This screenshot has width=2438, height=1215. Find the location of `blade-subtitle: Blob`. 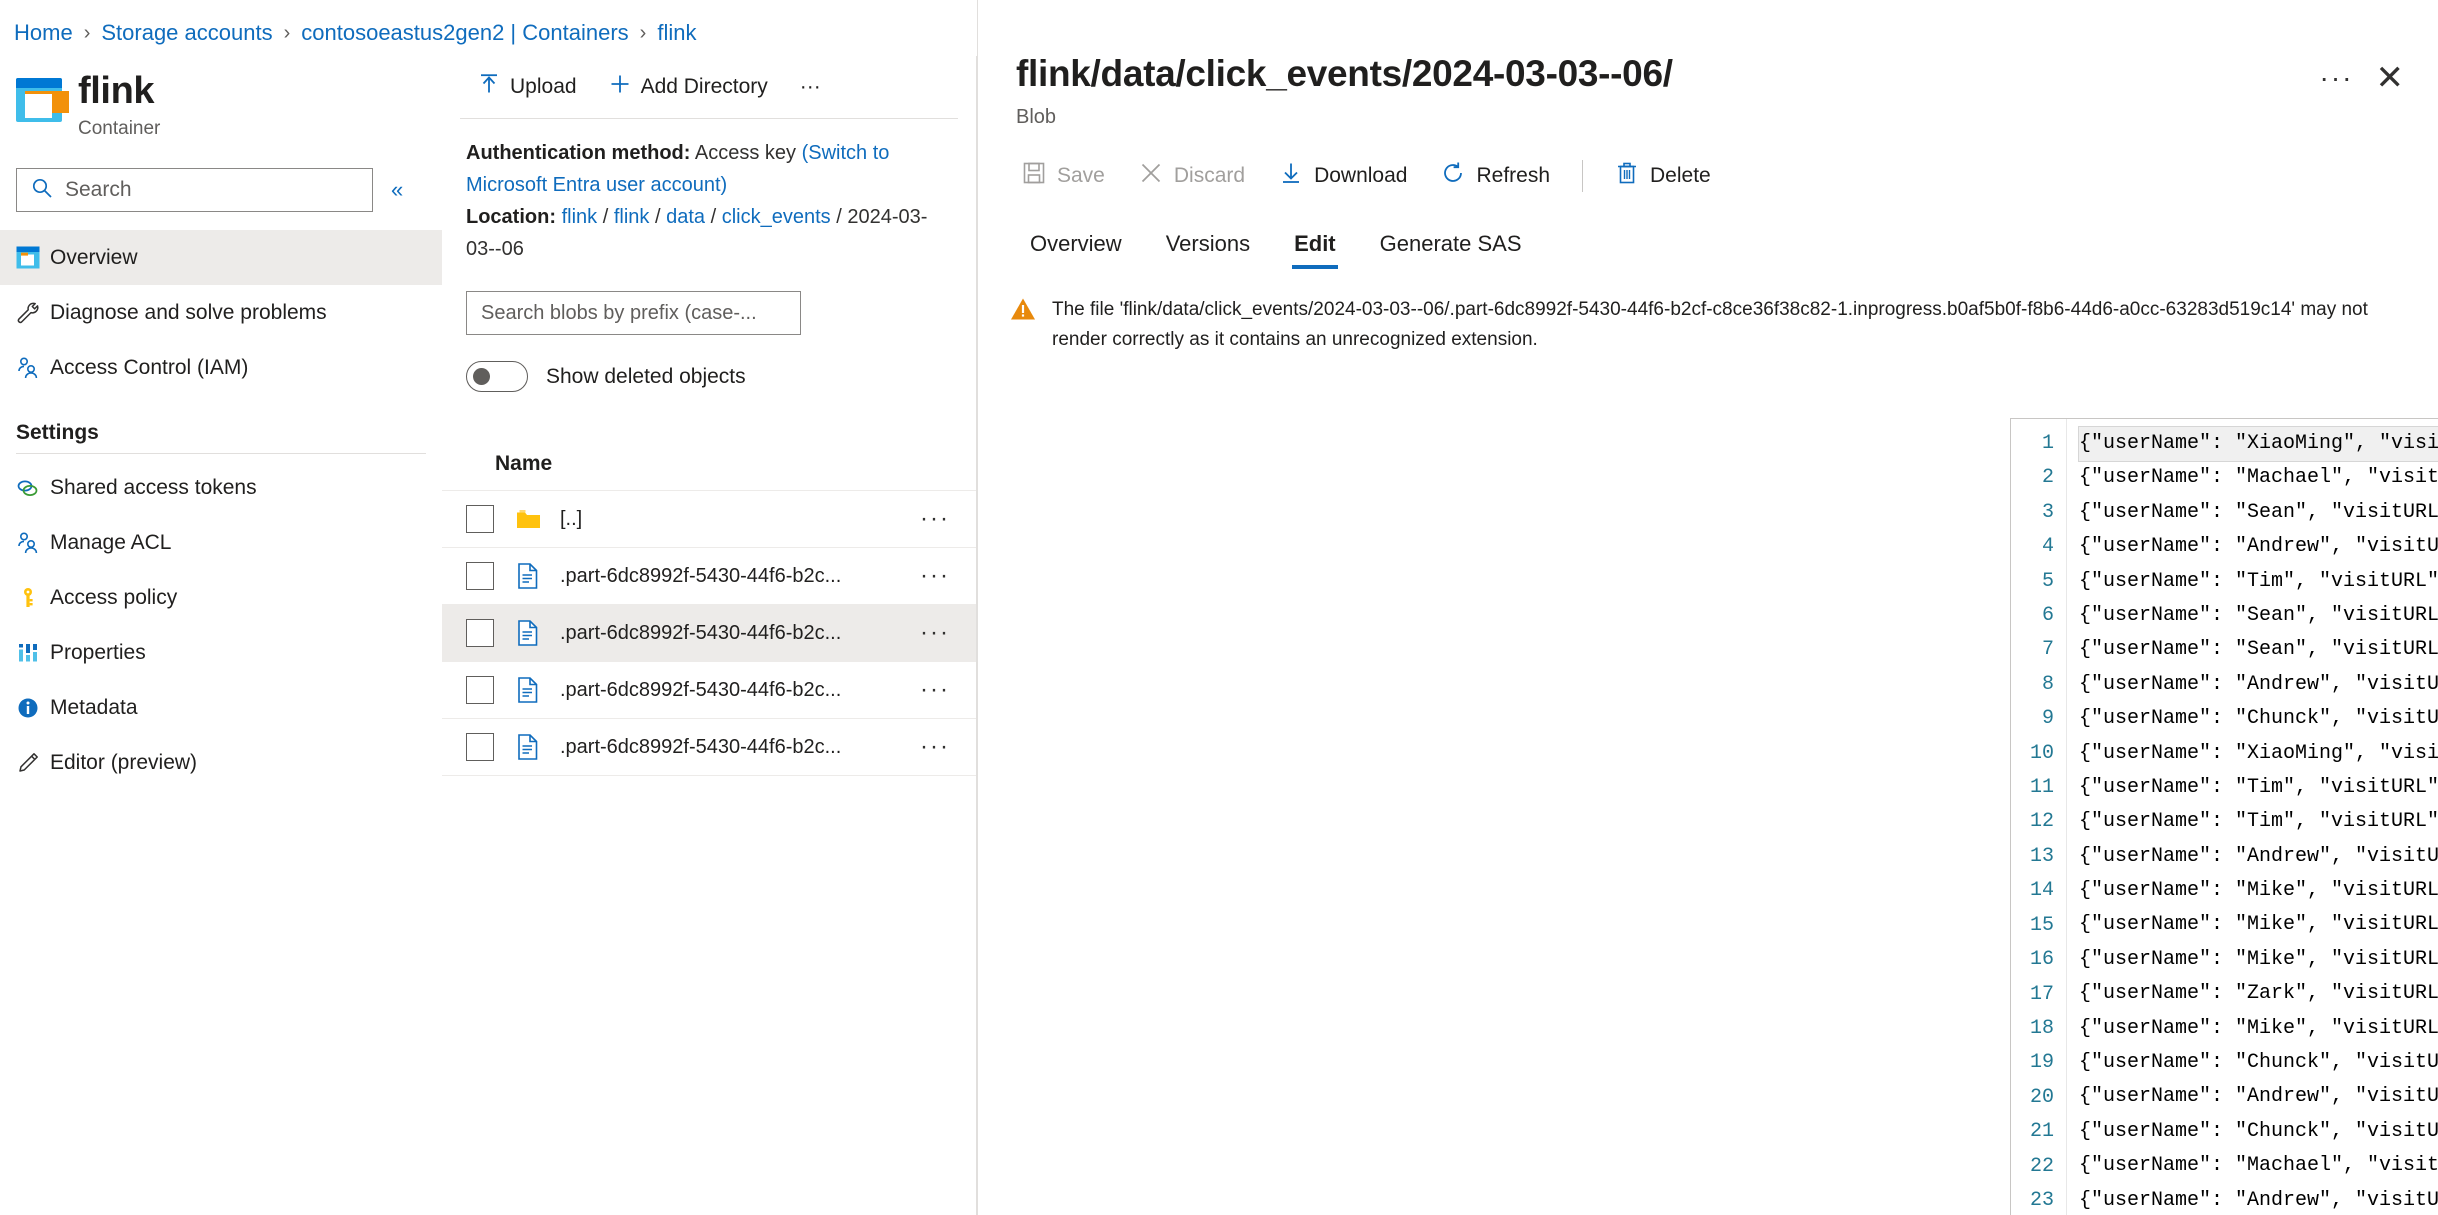

blade-subtitle: Blob is located at coordinates (1036, 117).